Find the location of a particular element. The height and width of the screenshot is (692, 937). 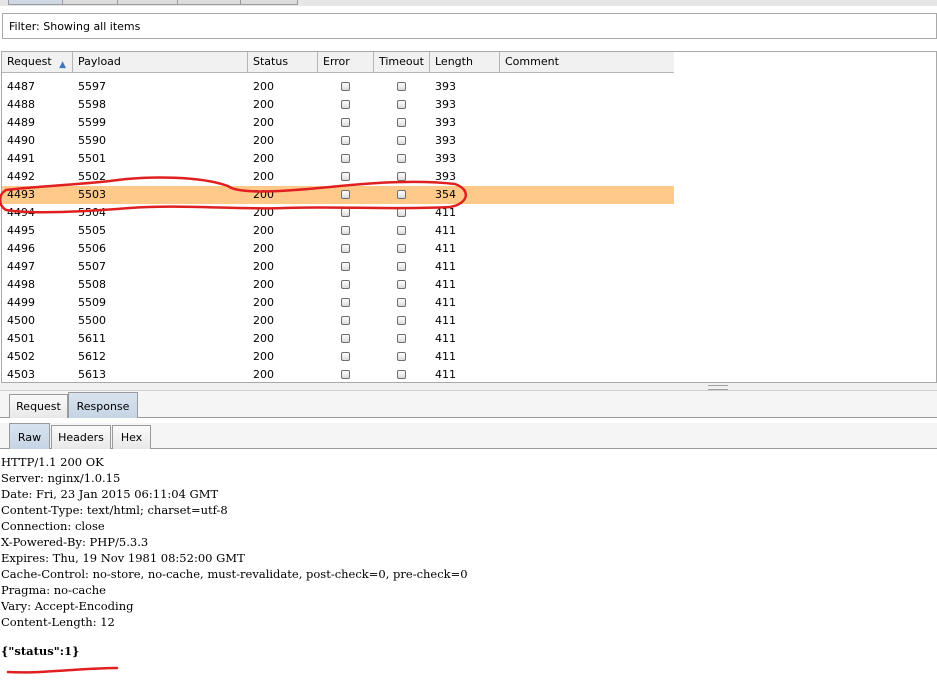

cell-request: 4502 is located at coordinates (21, 356).